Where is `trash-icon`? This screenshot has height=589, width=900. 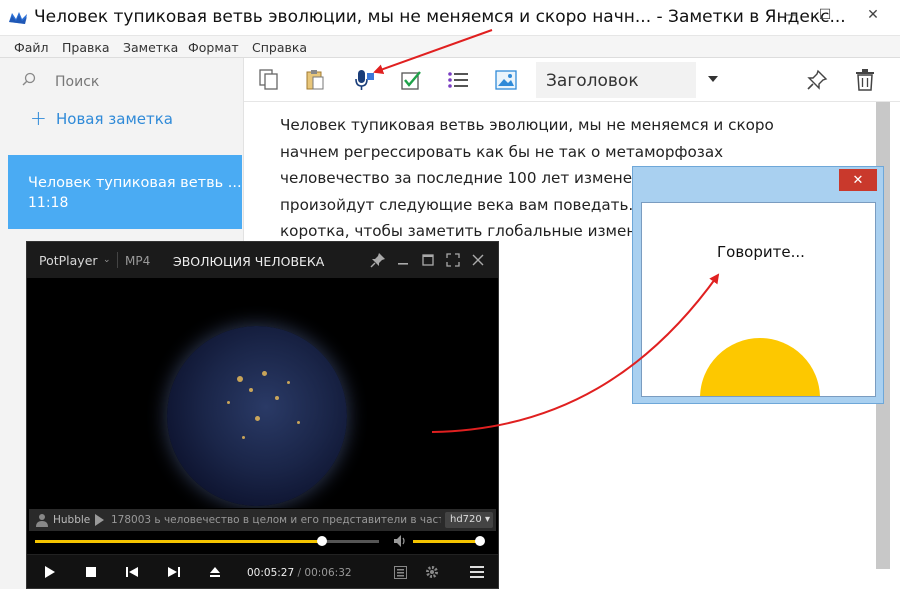
trash-icon is located at coordinates (865, 80).